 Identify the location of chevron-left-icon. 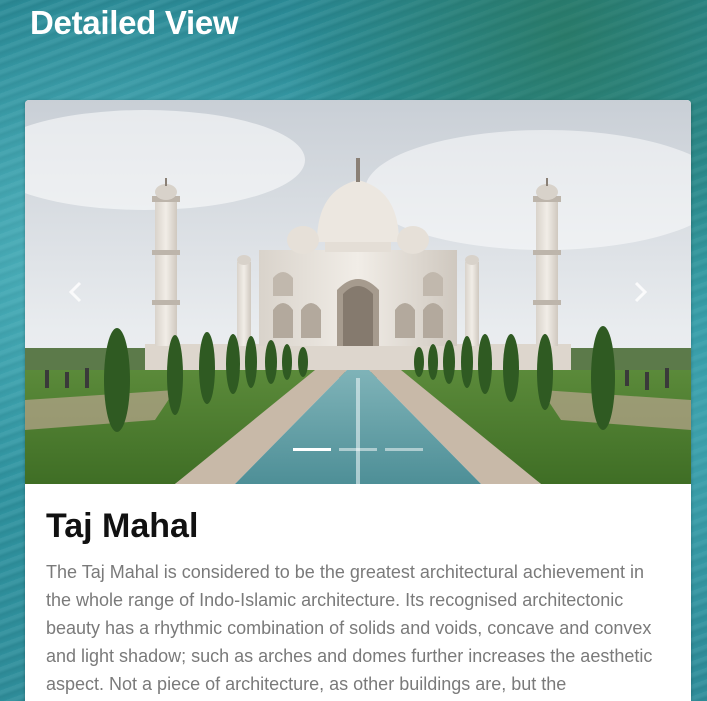
(75, 292).